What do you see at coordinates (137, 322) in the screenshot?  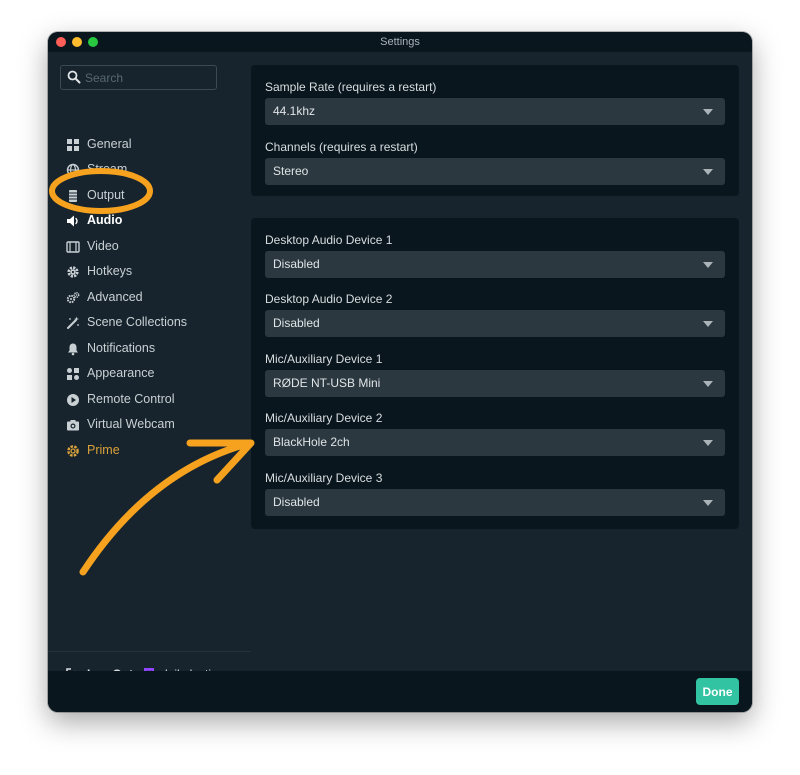 I see `sidebar-item-label: Scene Collections` at bounding box center [137, 322].